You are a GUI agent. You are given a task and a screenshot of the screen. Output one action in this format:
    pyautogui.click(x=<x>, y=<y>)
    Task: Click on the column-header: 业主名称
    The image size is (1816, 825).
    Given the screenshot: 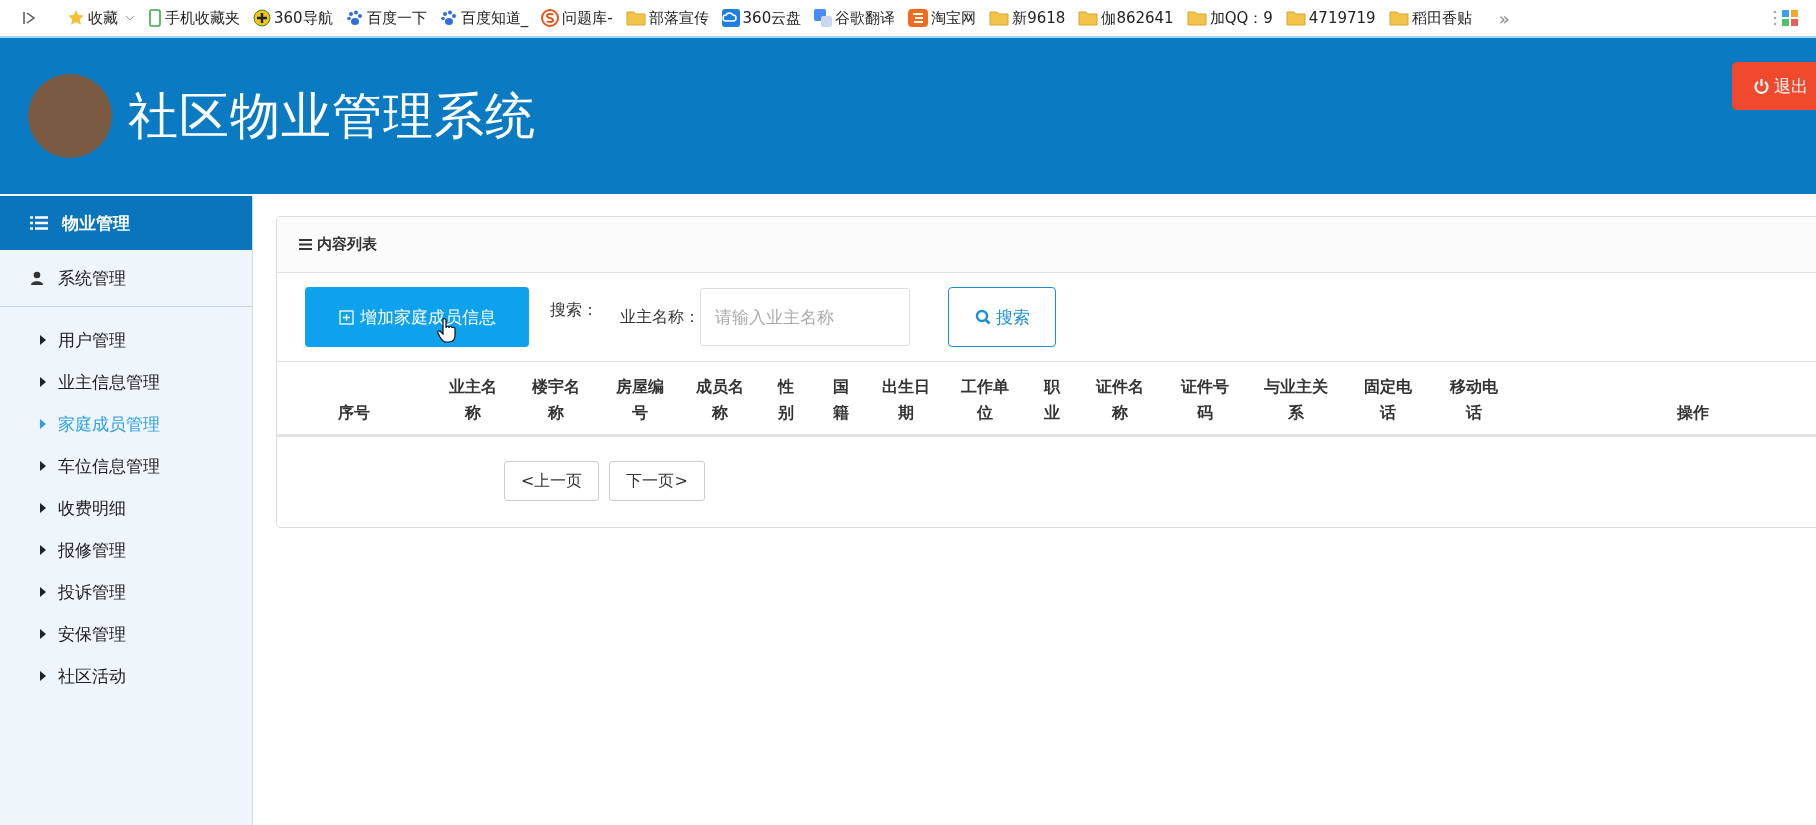 What is the action you would take?
    pyautogui.click(x=472, y=400)
    